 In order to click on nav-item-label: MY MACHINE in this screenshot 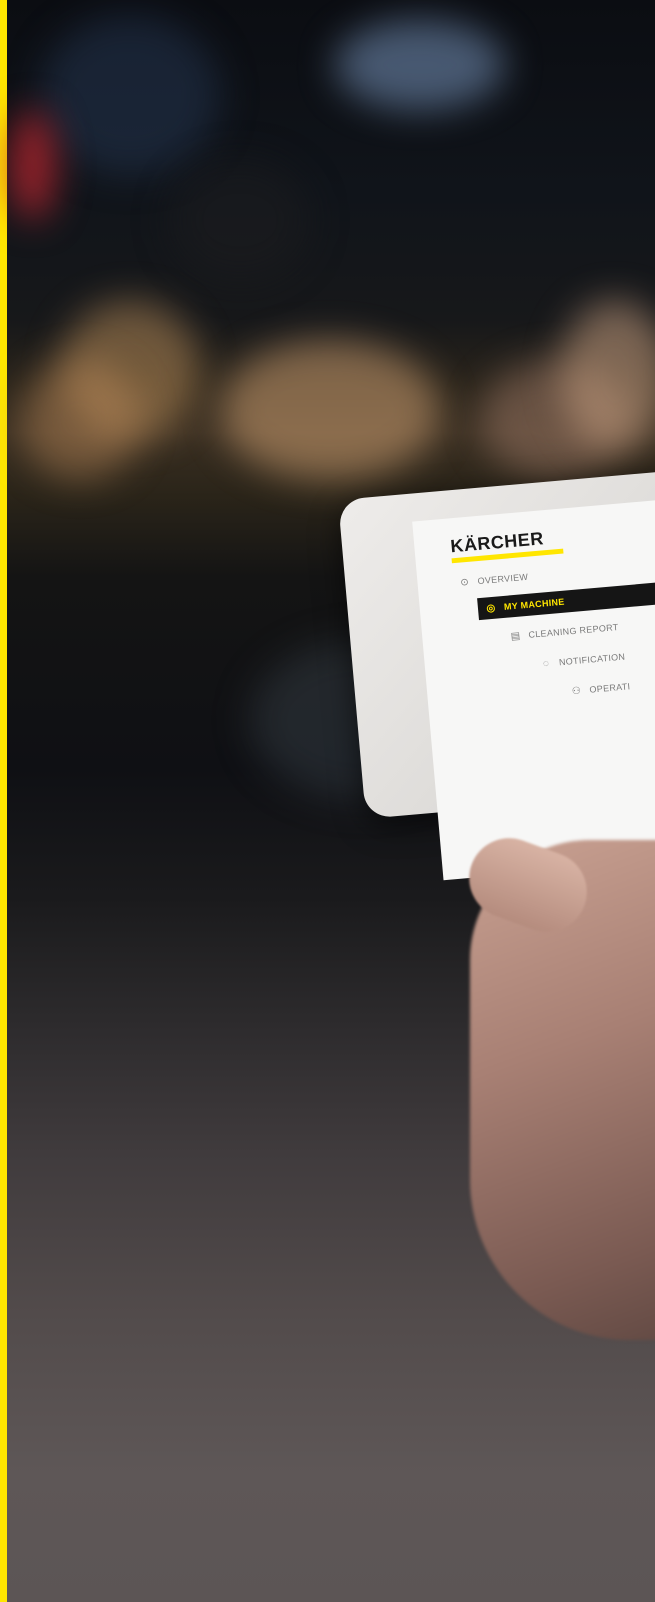, I will do `click(534, 604)`.